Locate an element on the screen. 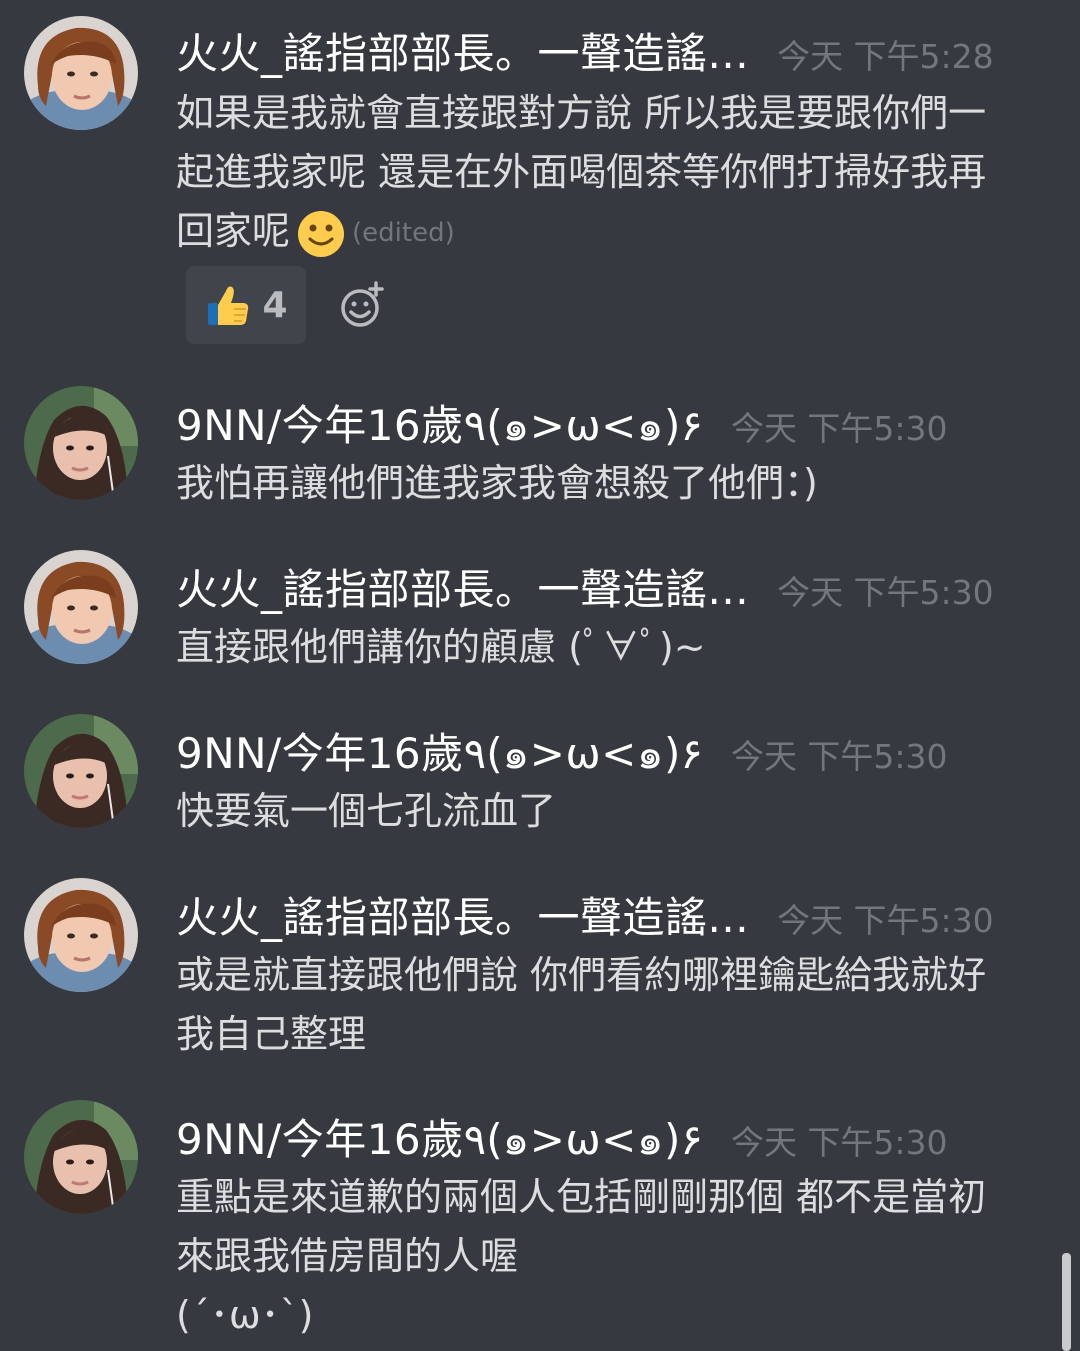 Image resolution: width=1080 pixels, height=1351 pixels. timestamp: 今天 下午5:28 is located at coordinates (885, 56).